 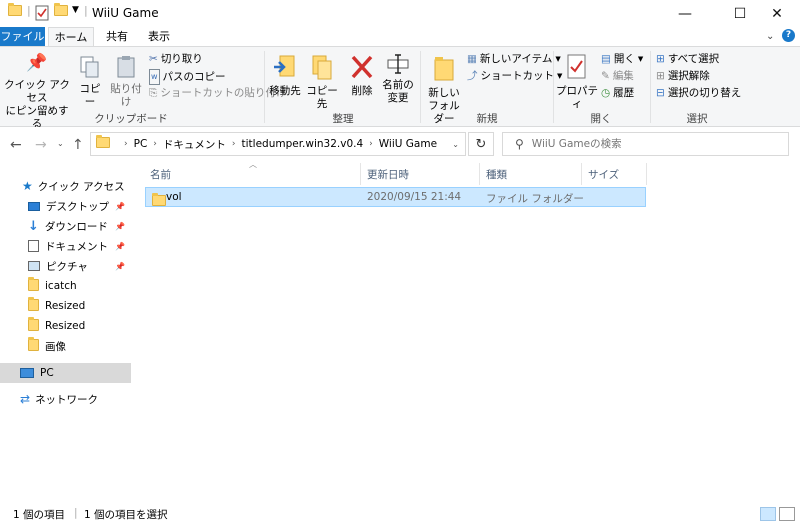 I want to click on column-header-size: サイズ, so click(x=615, y=174).